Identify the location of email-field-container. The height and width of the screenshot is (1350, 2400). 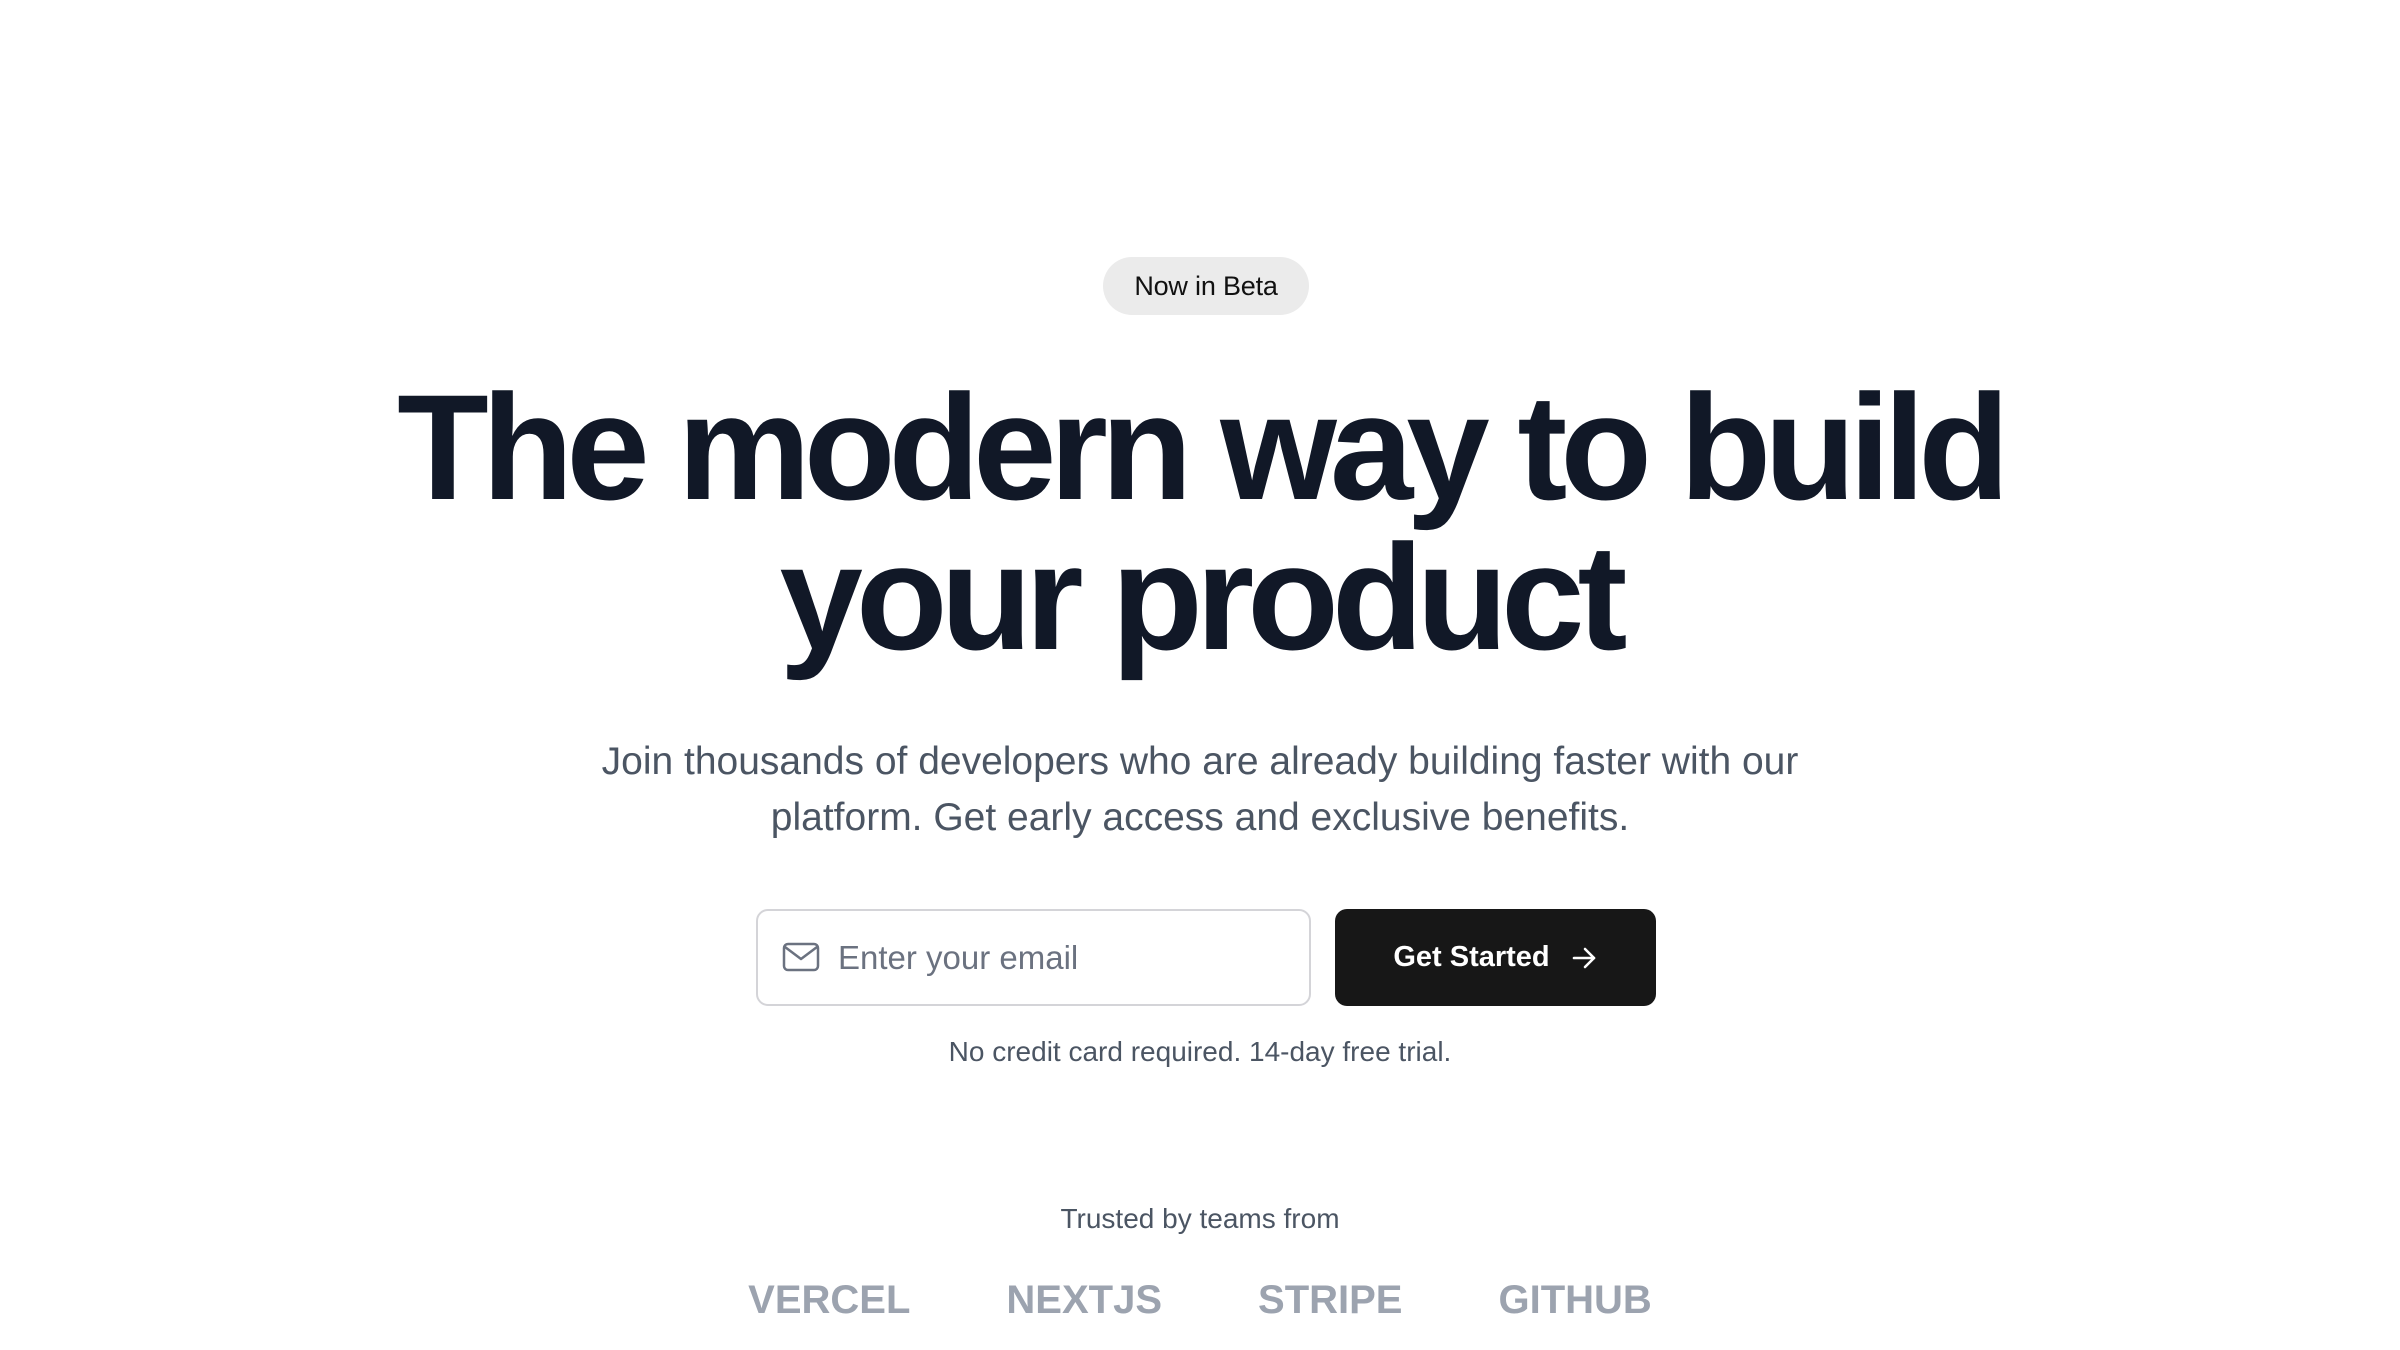
(1033, 957).